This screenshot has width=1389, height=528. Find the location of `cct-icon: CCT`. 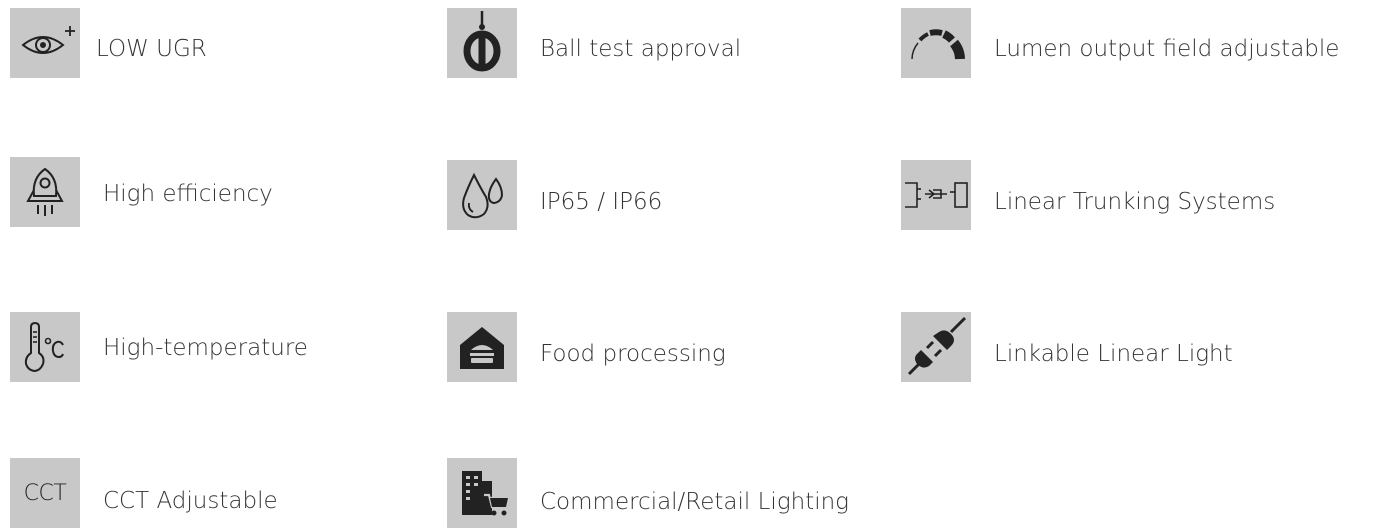

cct-icon: CCT is located at coordinates (45, 493).